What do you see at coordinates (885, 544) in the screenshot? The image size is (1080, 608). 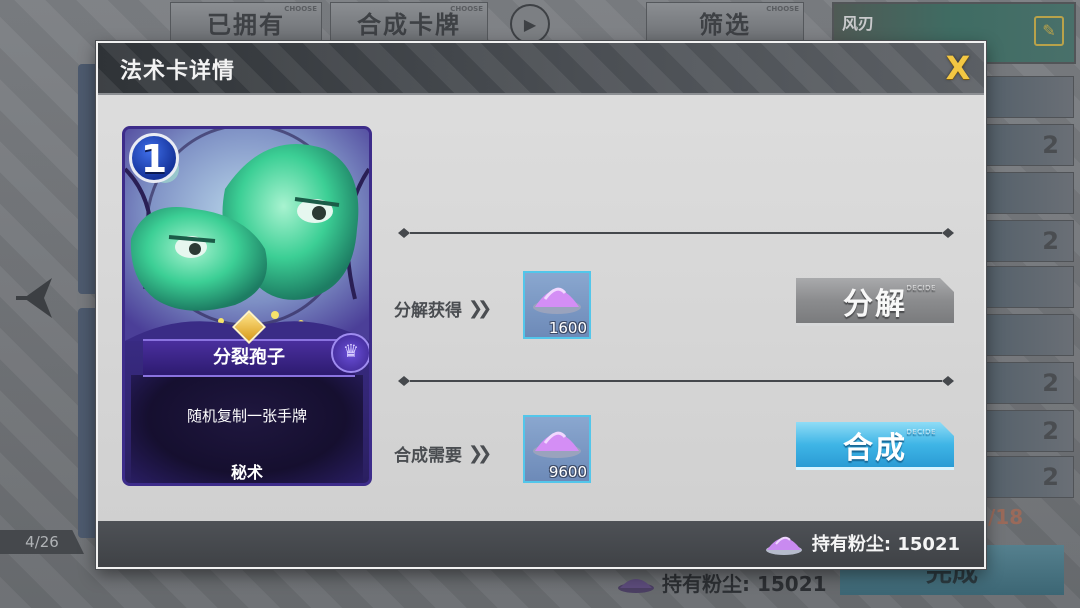 I see `dust-total-label: 持有粉尘: 15021` at bounding box center [885, 544].